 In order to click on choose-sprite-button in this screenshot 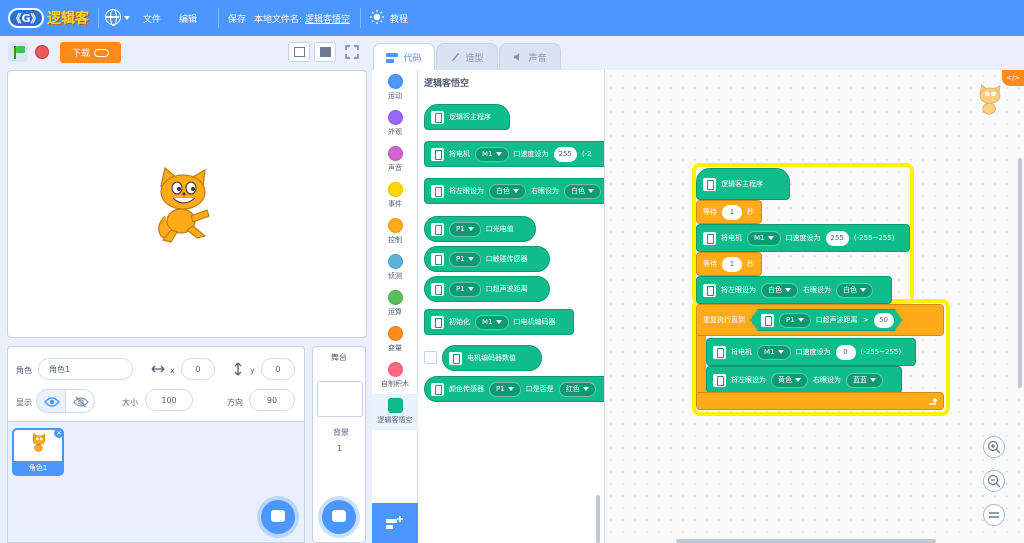, I will do `click(278, 517)`.